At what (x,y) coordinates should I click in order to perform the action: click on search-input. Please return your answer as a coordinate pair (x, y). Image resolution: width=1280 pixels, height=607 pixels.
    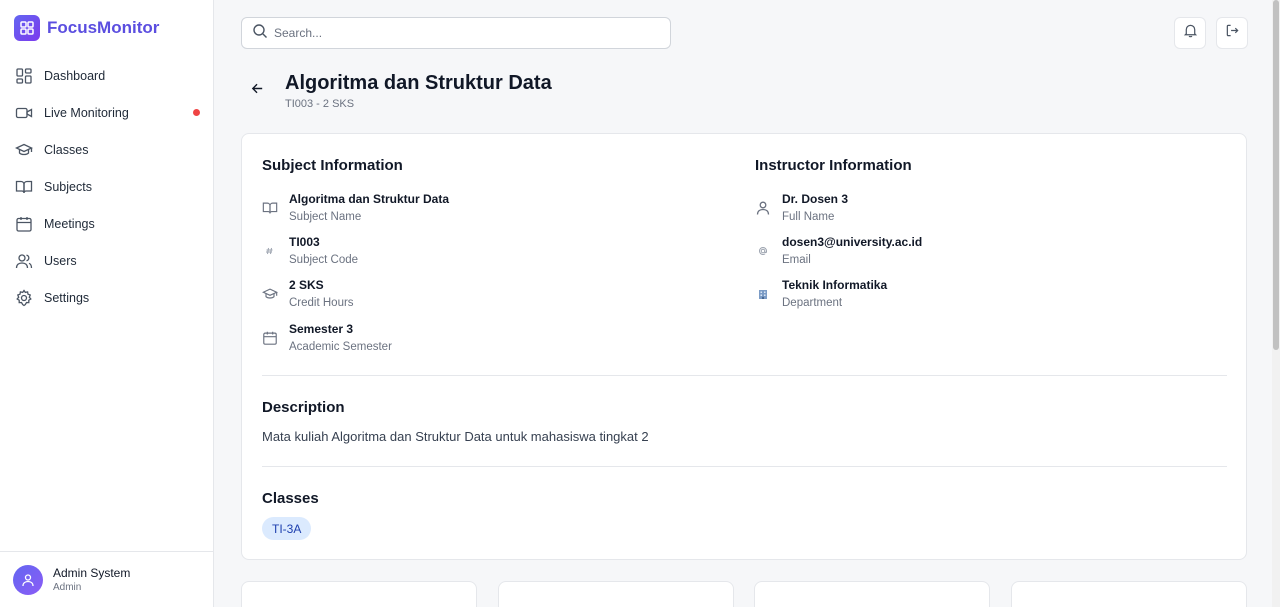
    Looking at the image, I should click on (464, 33).